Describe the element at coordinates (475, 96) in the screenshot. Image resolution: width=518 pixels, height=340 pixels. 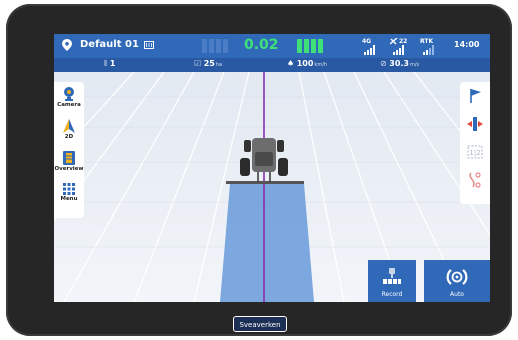
I see `flag-icon` at that location.